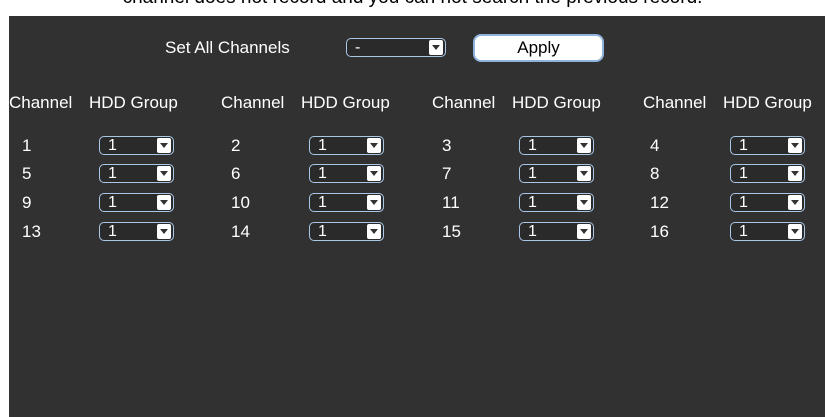 This screenshot has height=417, width=825. Describe the element at coordinates (655, 173) in the screenshot. I see `channel-number: 8` at that location.